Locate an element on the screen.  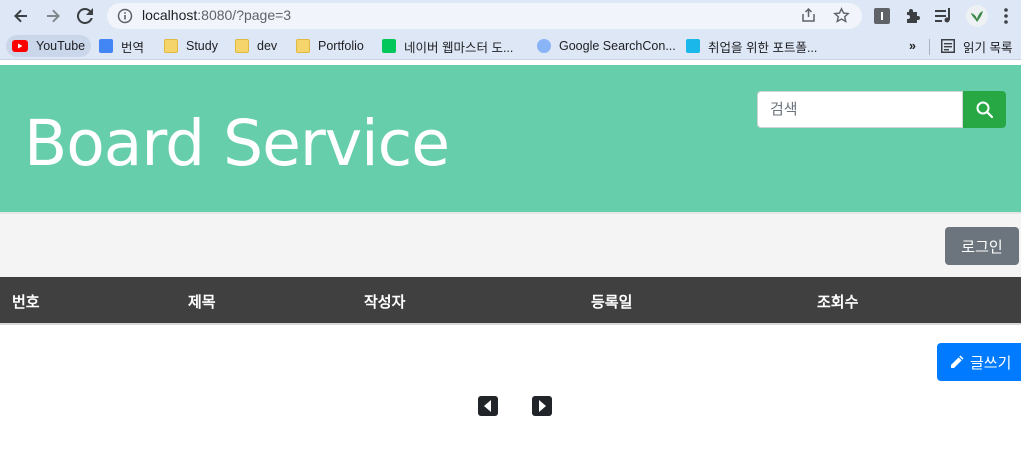
translate-icon is located at coordinates (106, 46).